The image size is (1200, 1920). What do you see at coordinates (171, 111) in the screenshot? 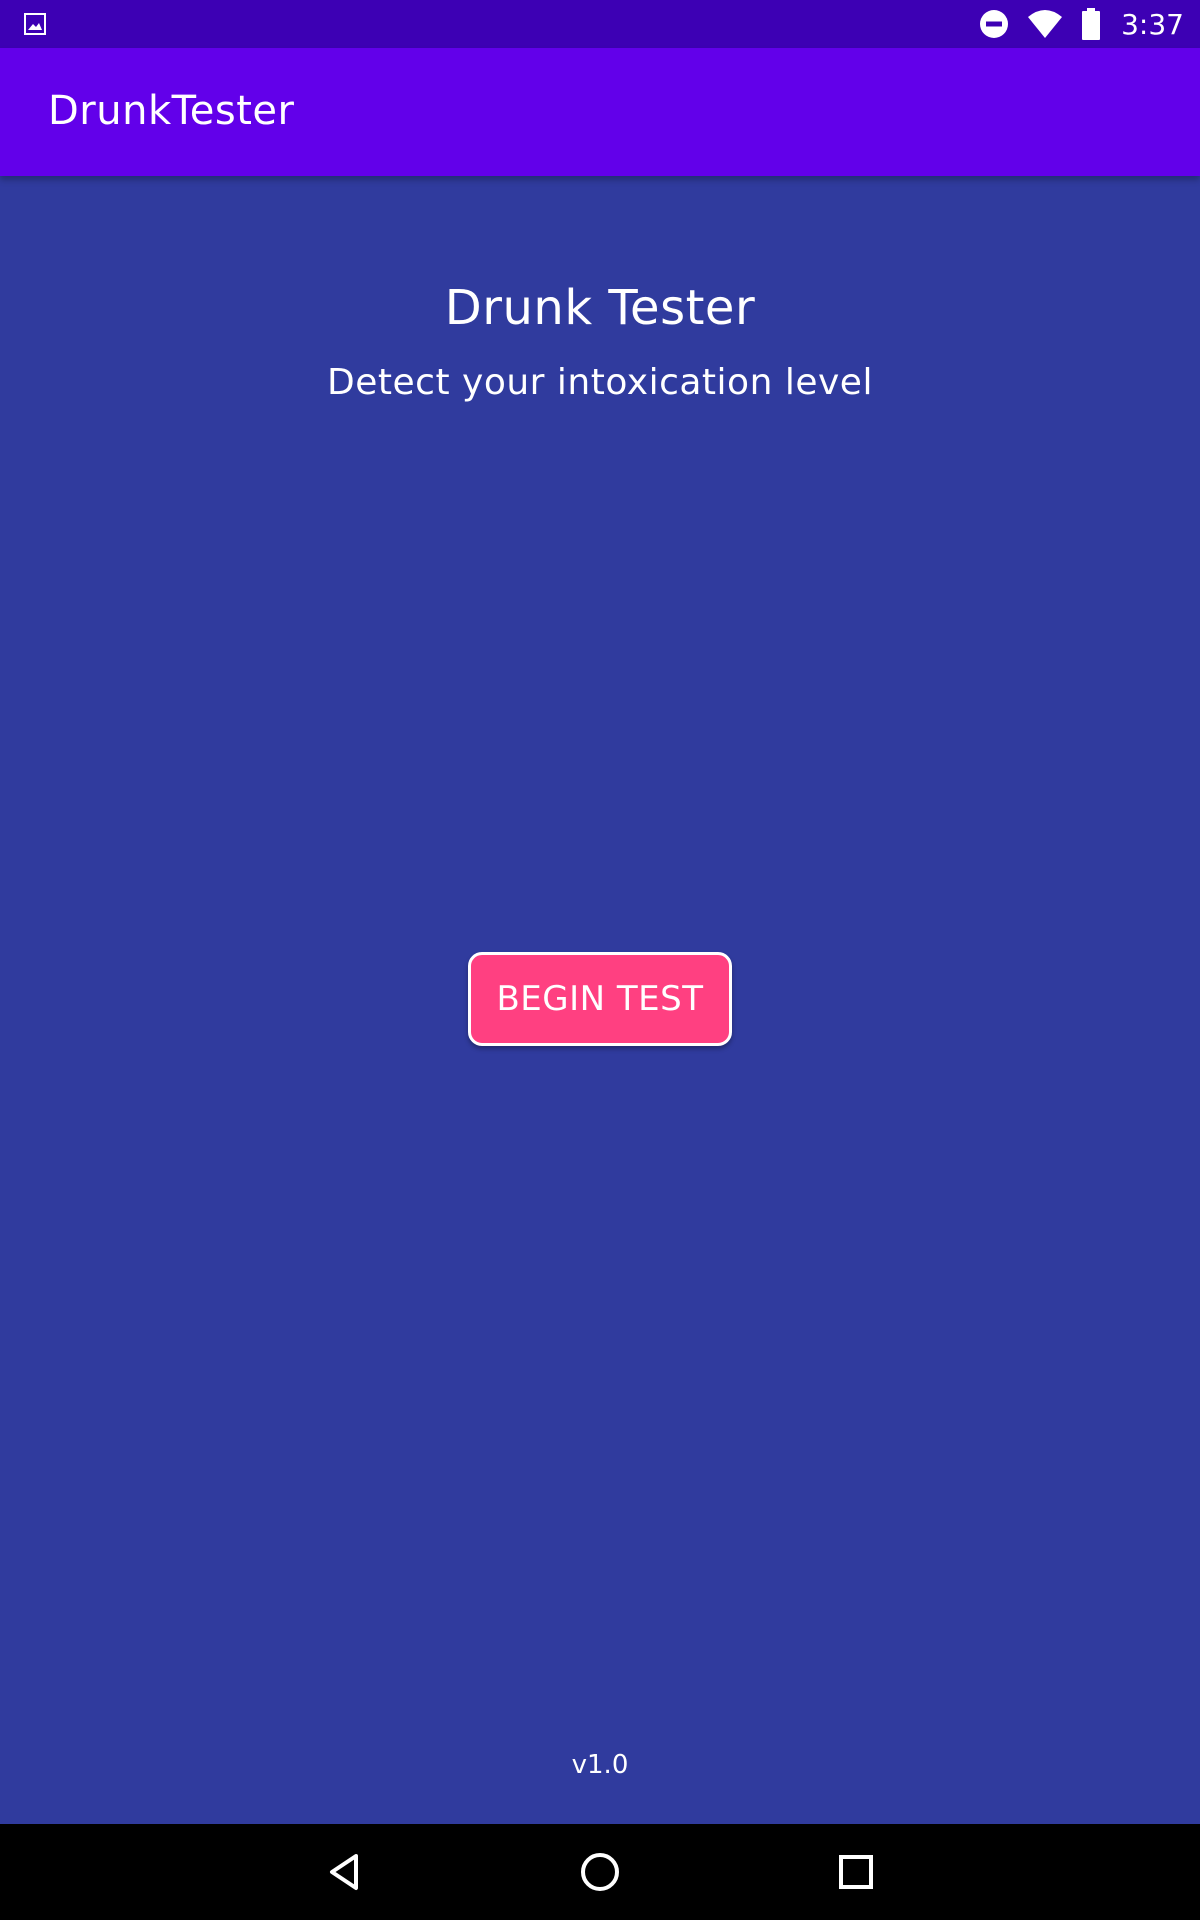
I see `app-bar-title: DrunkTester` at bounding box center [171, 111].